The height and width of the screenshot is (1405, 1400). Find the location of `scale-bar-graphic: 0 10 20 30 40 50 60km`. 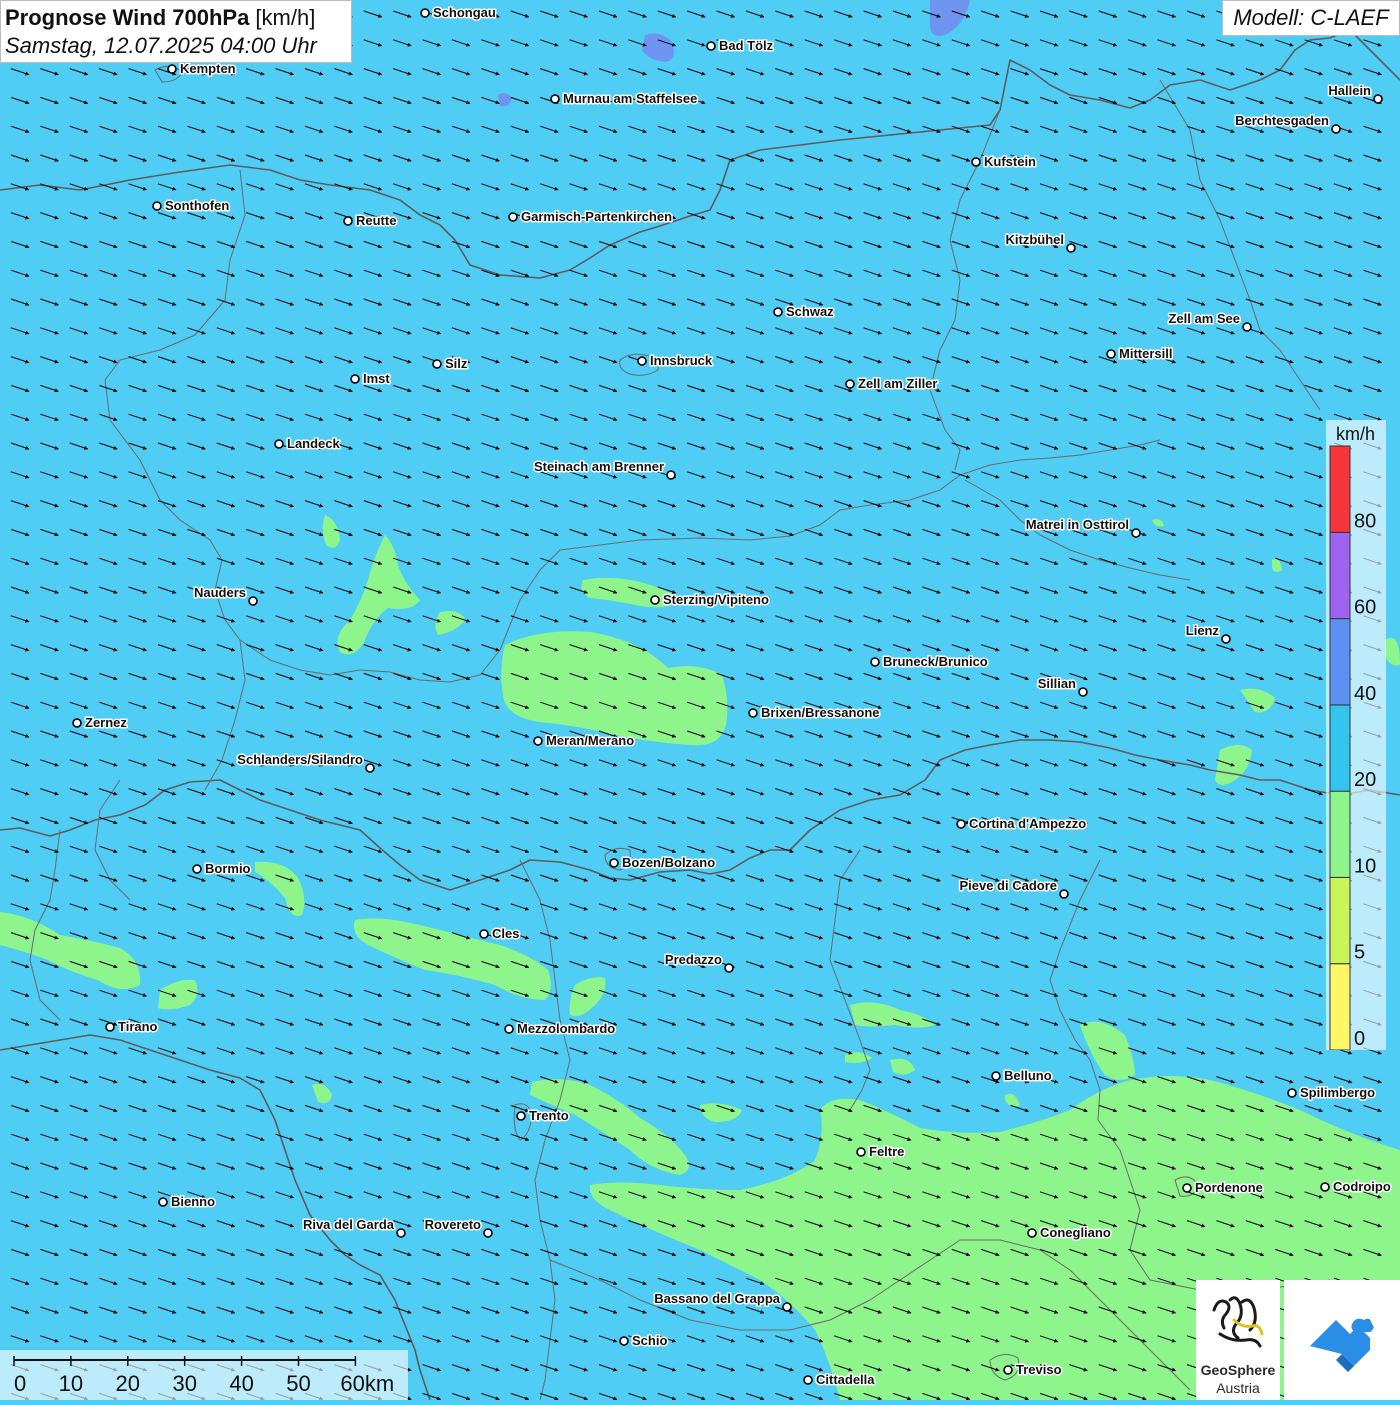

scale-bar-graphic: 0 10 20 30 40 50 60km is located at coordinates (203, 1376).